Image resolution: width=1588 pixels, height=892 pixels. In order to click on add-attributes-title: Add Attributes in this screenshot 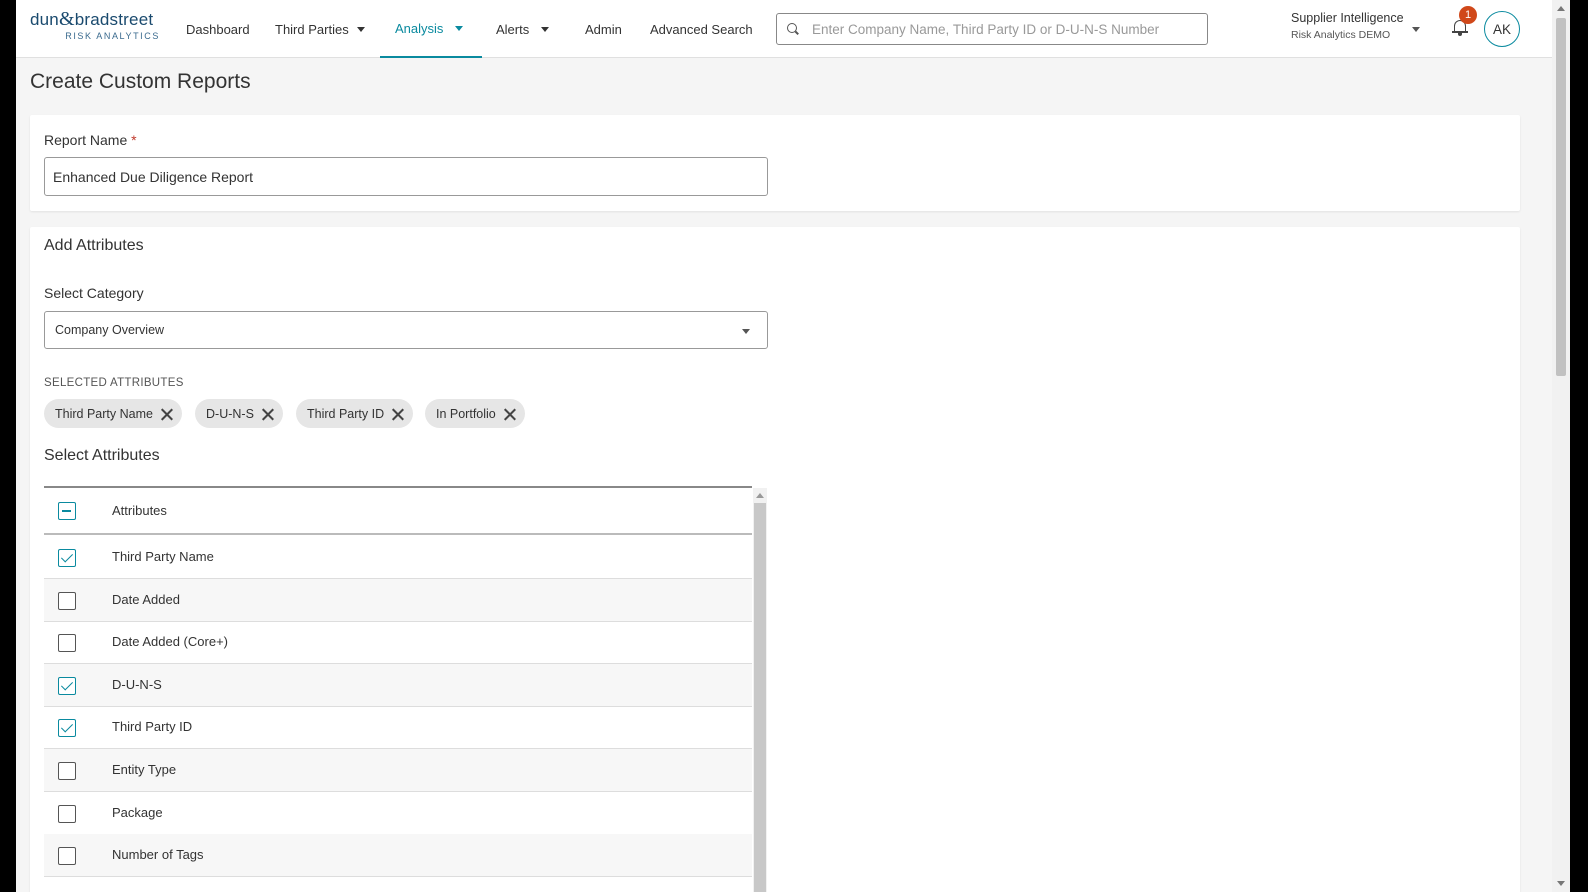, I will do `click(94, 245)`.